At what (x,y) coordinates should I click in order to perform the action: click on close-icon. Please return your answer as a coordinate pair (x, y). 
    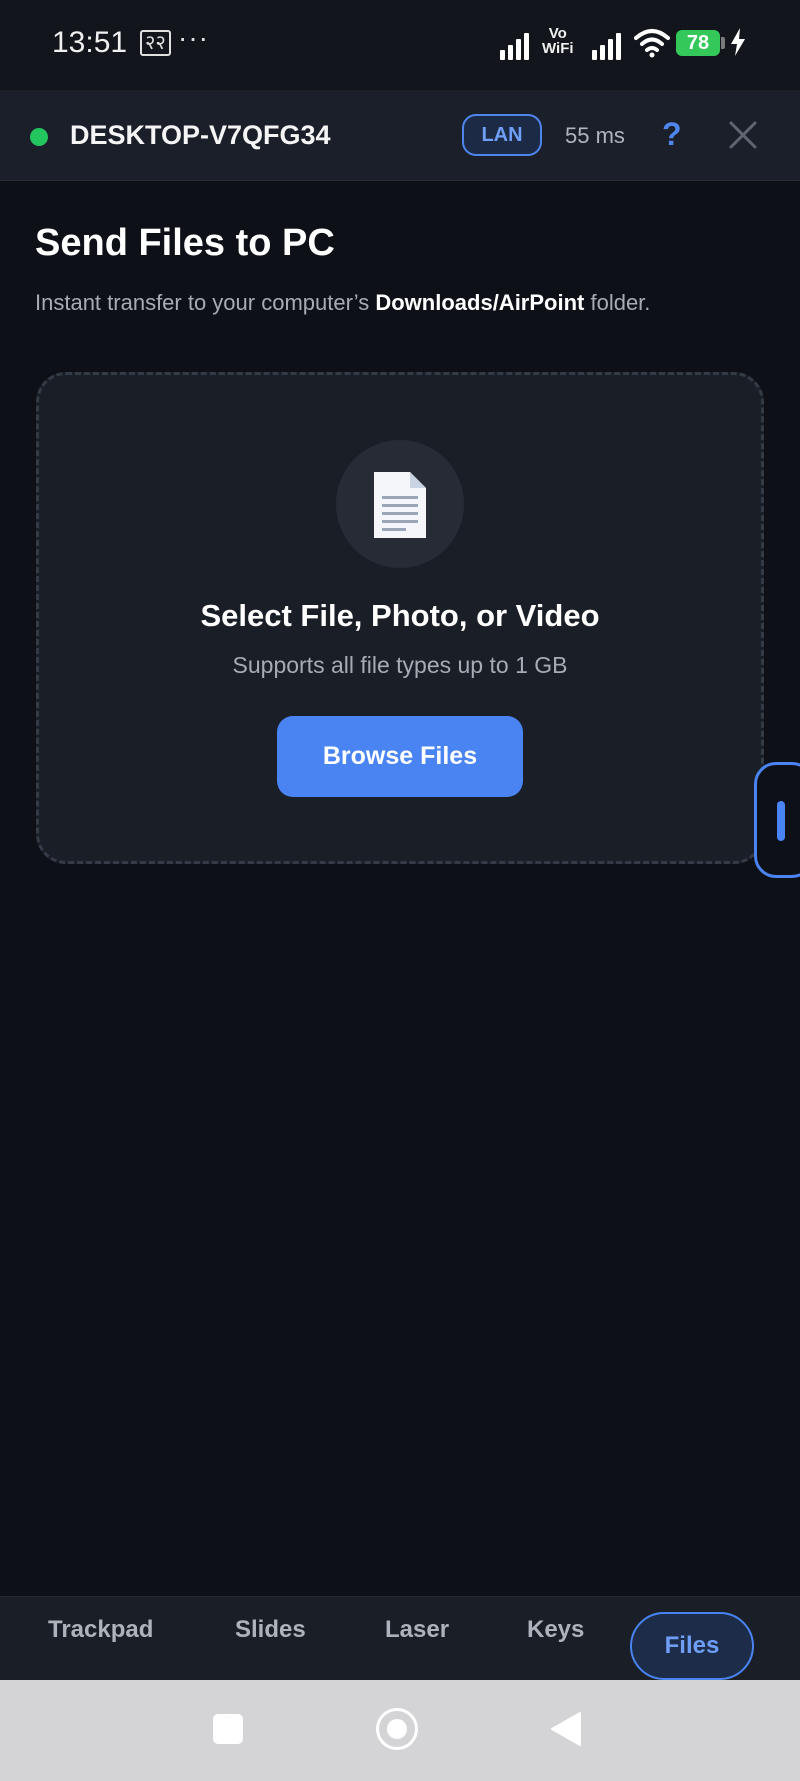
    Looking at the image, I should click on (743, 135).